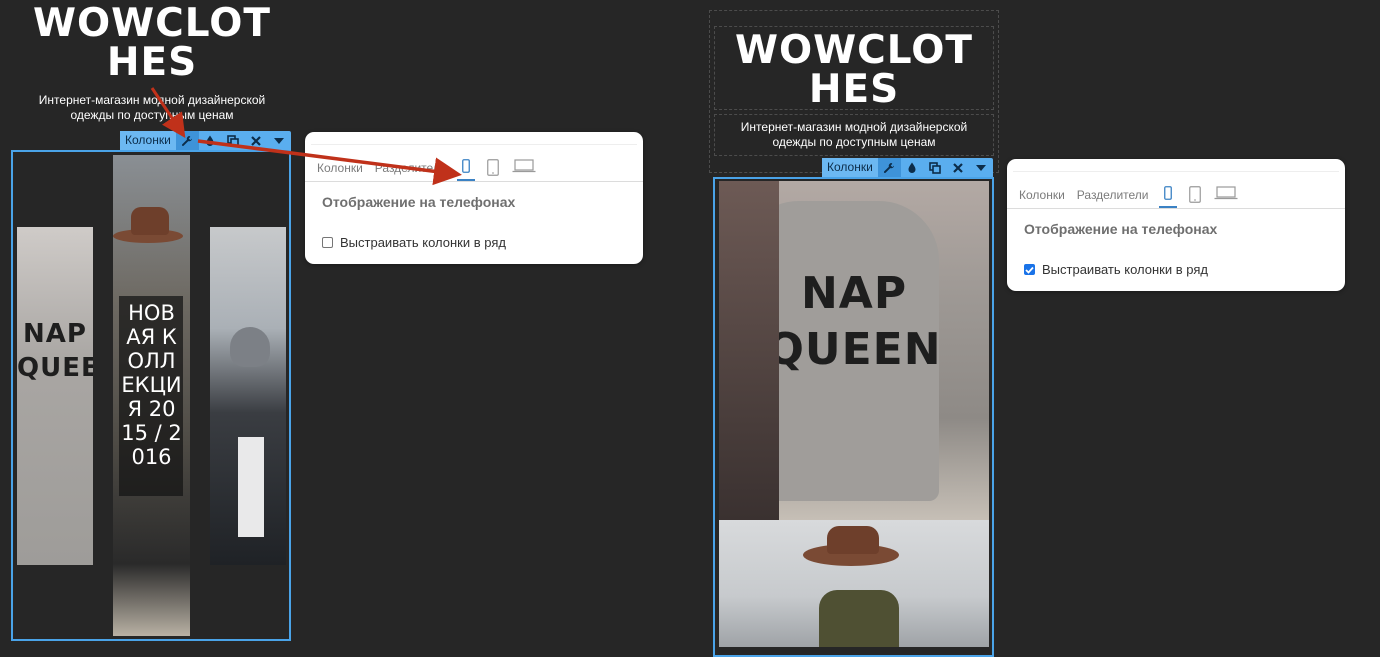  Describe the element at coordinates (935, 167) in the screenshot. I see `copy-icon` at that location.